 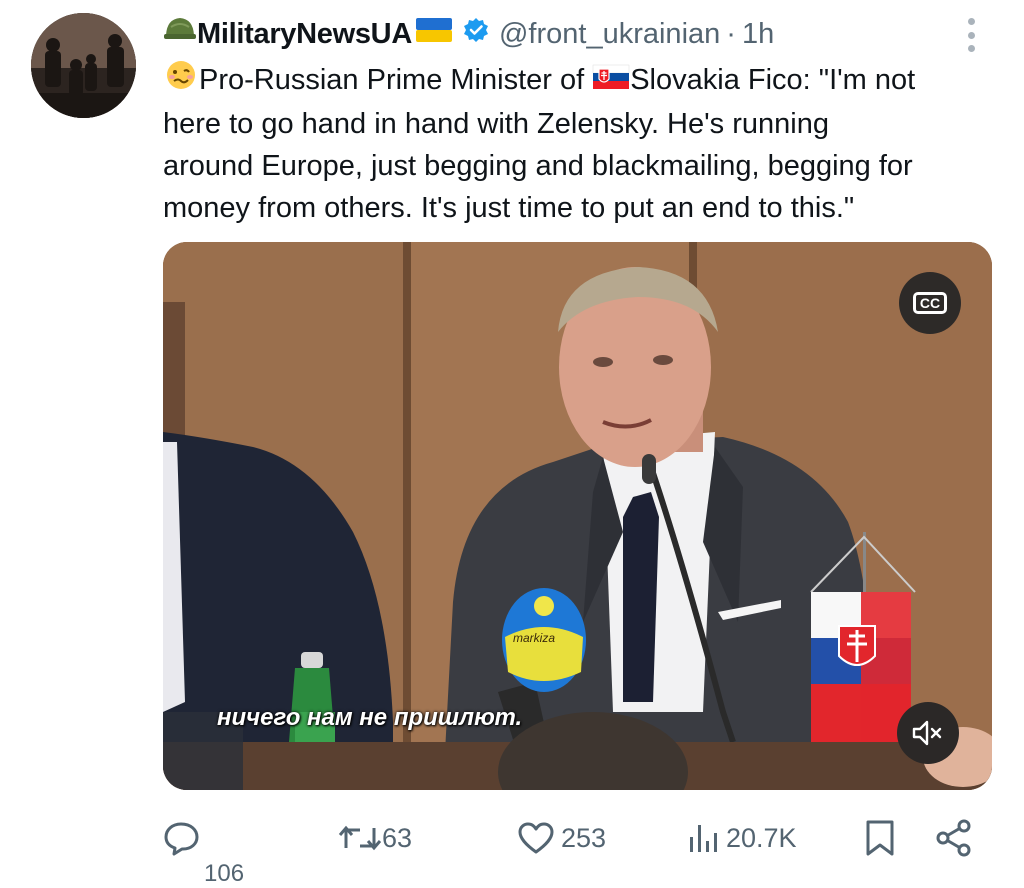 I want to click on more-options-icon, so click(x=971, y=35).